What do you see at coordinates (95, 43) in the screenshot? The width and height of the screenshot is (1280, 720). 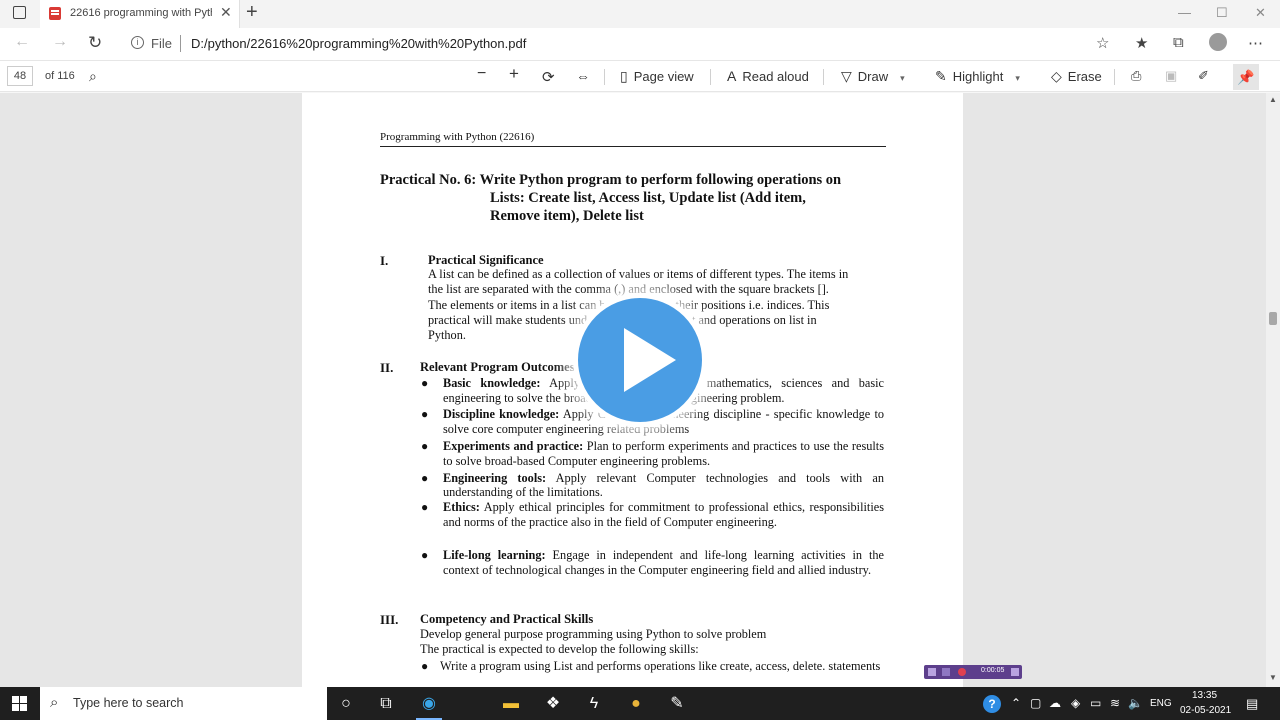 I see `reload-icon: ↻` at bounding box center [95, 43].